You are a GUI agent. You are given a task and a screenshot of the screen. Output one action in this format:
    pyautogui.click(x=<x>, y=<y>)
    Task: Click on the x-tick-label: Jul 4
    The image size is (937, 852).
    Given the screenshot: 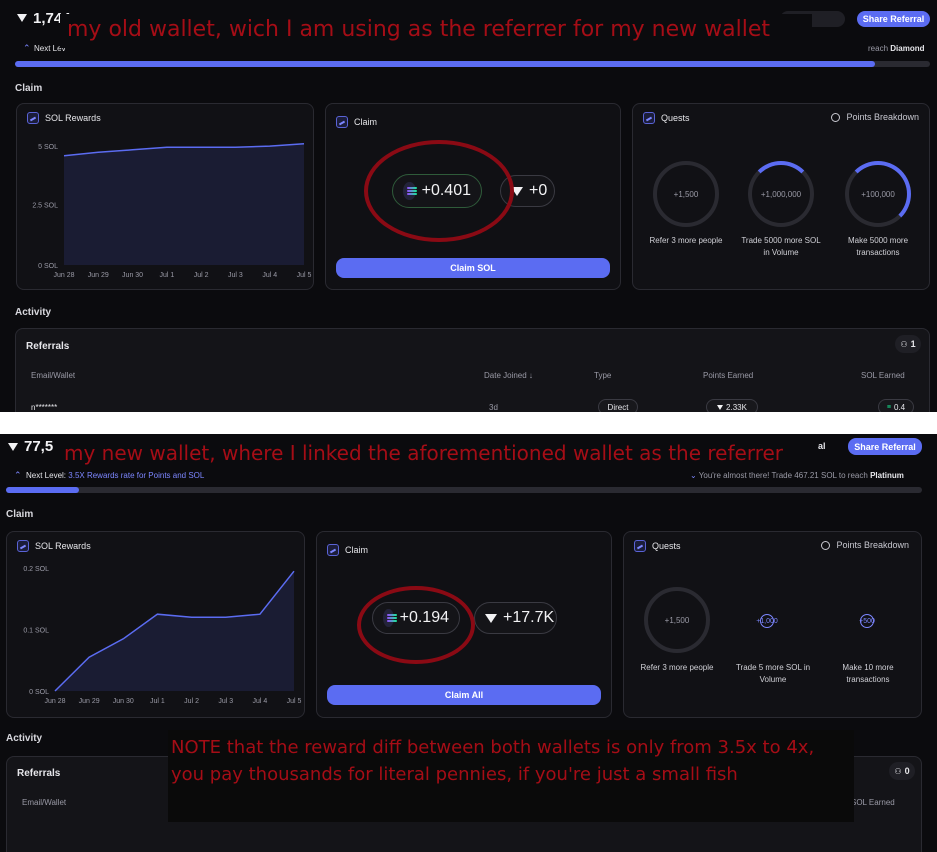 What is the action you would take?
    pyautogui.click(x=269, y=275)
    